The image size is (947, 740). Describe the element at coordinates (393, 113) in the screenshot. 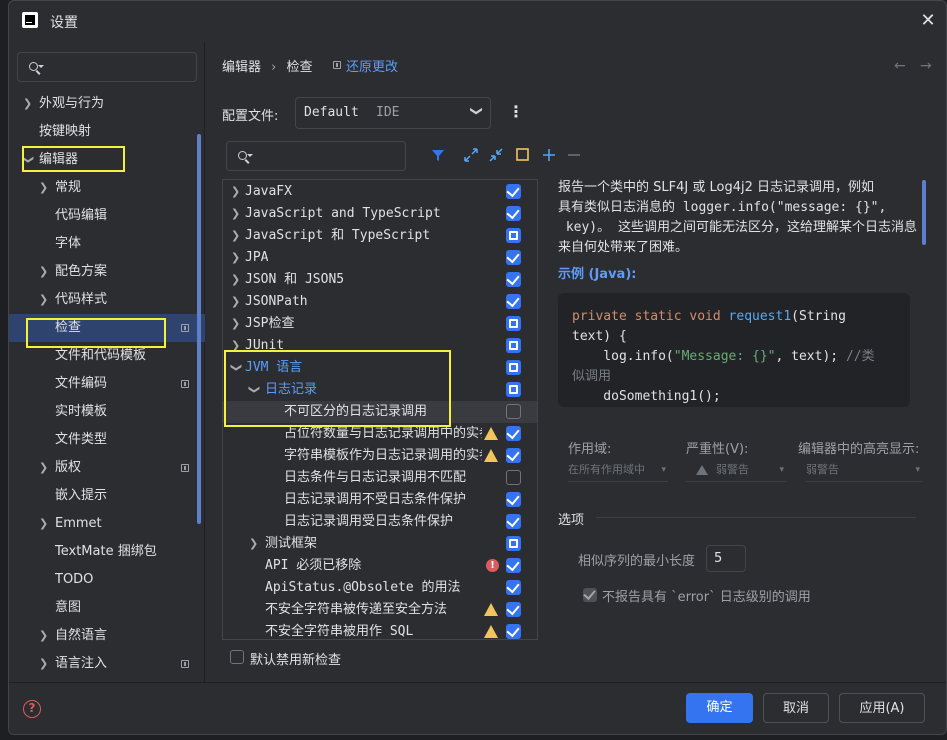

I see `profile-select: Default IDE ❯` at that location.